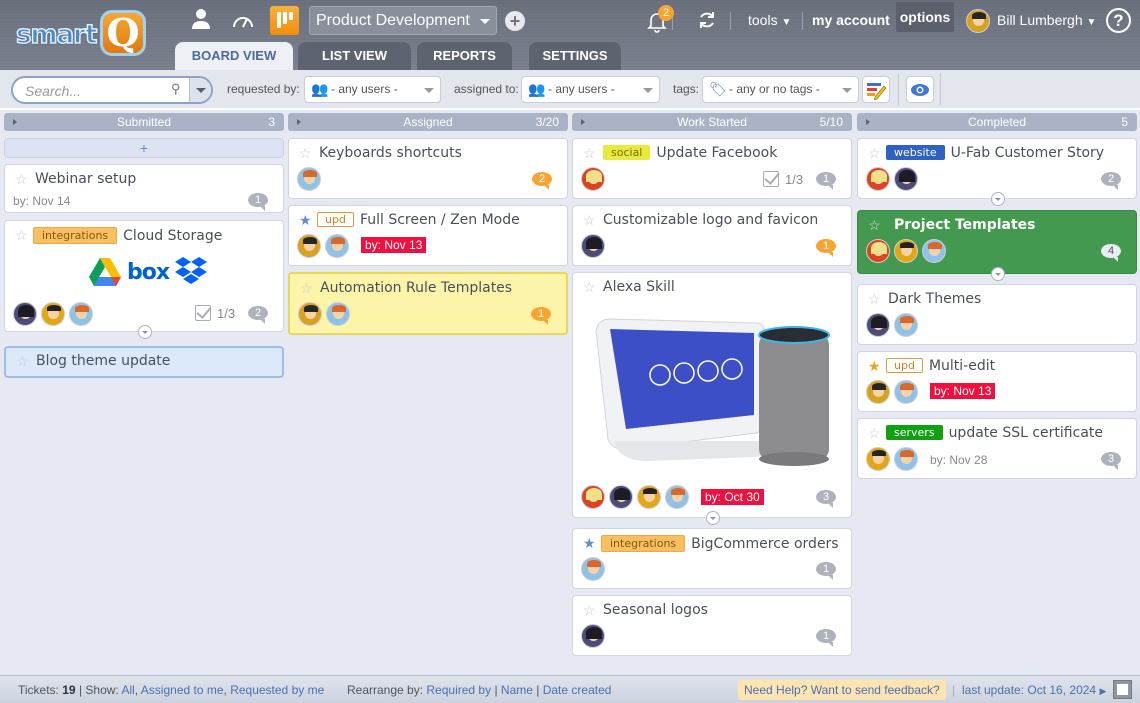 Image resolution: width=1140 pixels, height=703 pixels. Describe the element at coordinates (144, 279) in the screenshot. I see `card: ☆ integrations Cloud Storage box 1/3 2` at that location.